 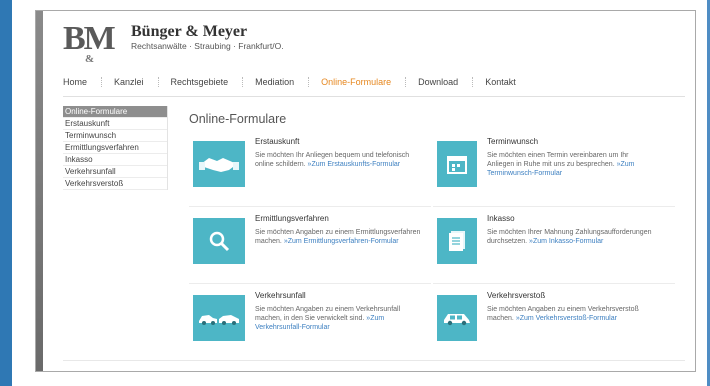 What do you see at coordinates (115, 112) in the screenshot?
I see `sidebar-item-online-formulare: Online-Formulare` at bounding box center [115, 112].